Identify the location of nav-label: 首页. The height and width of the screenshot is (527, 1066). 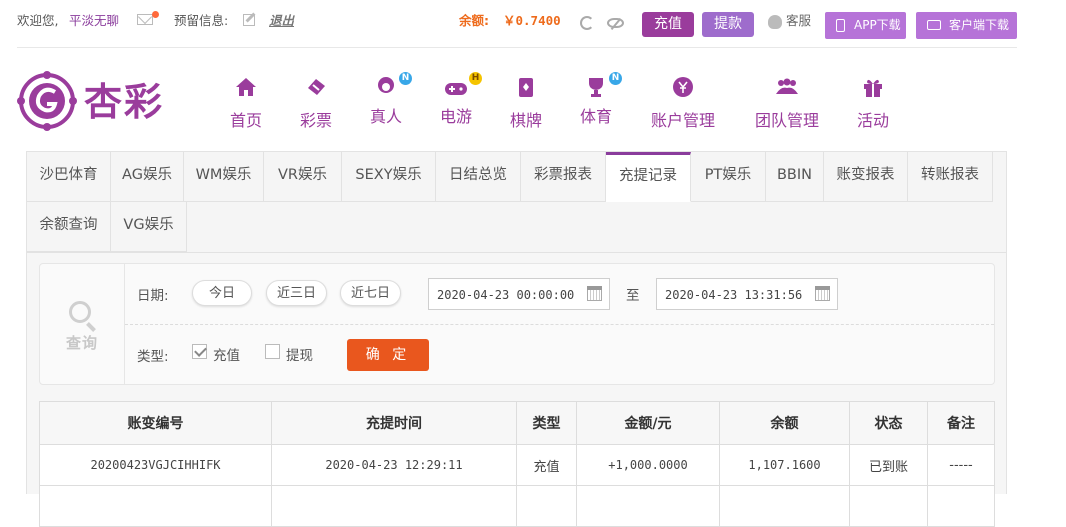
(246, 120).